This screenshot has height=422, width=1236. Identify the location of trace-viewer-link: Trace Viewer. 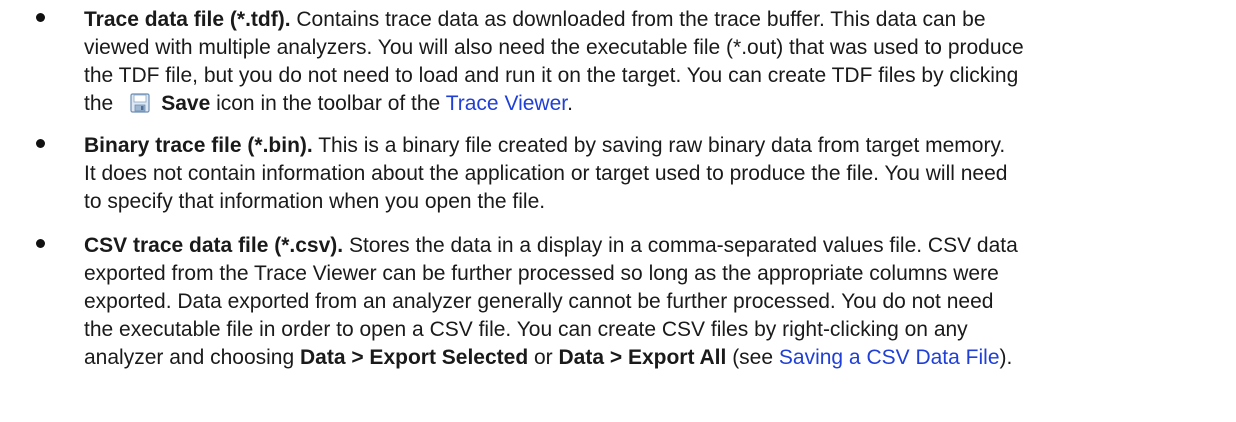
(506, 103).